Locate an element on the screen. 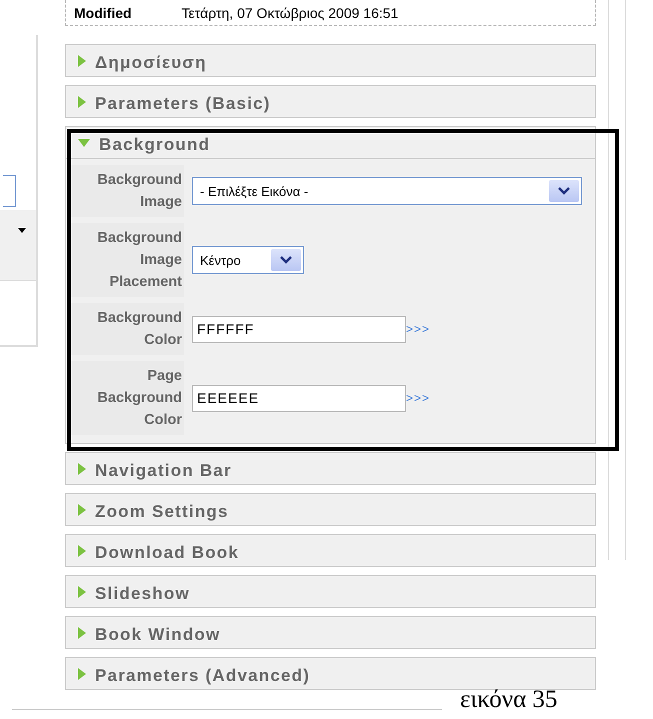 The width and height of the screenshot is (653, 719). accordion-header: Background is located at coordinates (330, 143).